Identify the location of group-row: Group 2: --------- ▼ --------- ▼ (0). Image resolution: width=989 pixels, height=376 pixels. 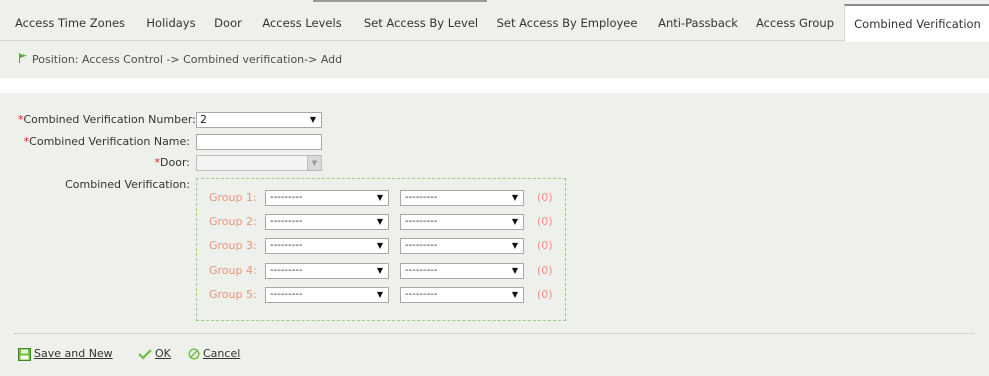
(381, 222).